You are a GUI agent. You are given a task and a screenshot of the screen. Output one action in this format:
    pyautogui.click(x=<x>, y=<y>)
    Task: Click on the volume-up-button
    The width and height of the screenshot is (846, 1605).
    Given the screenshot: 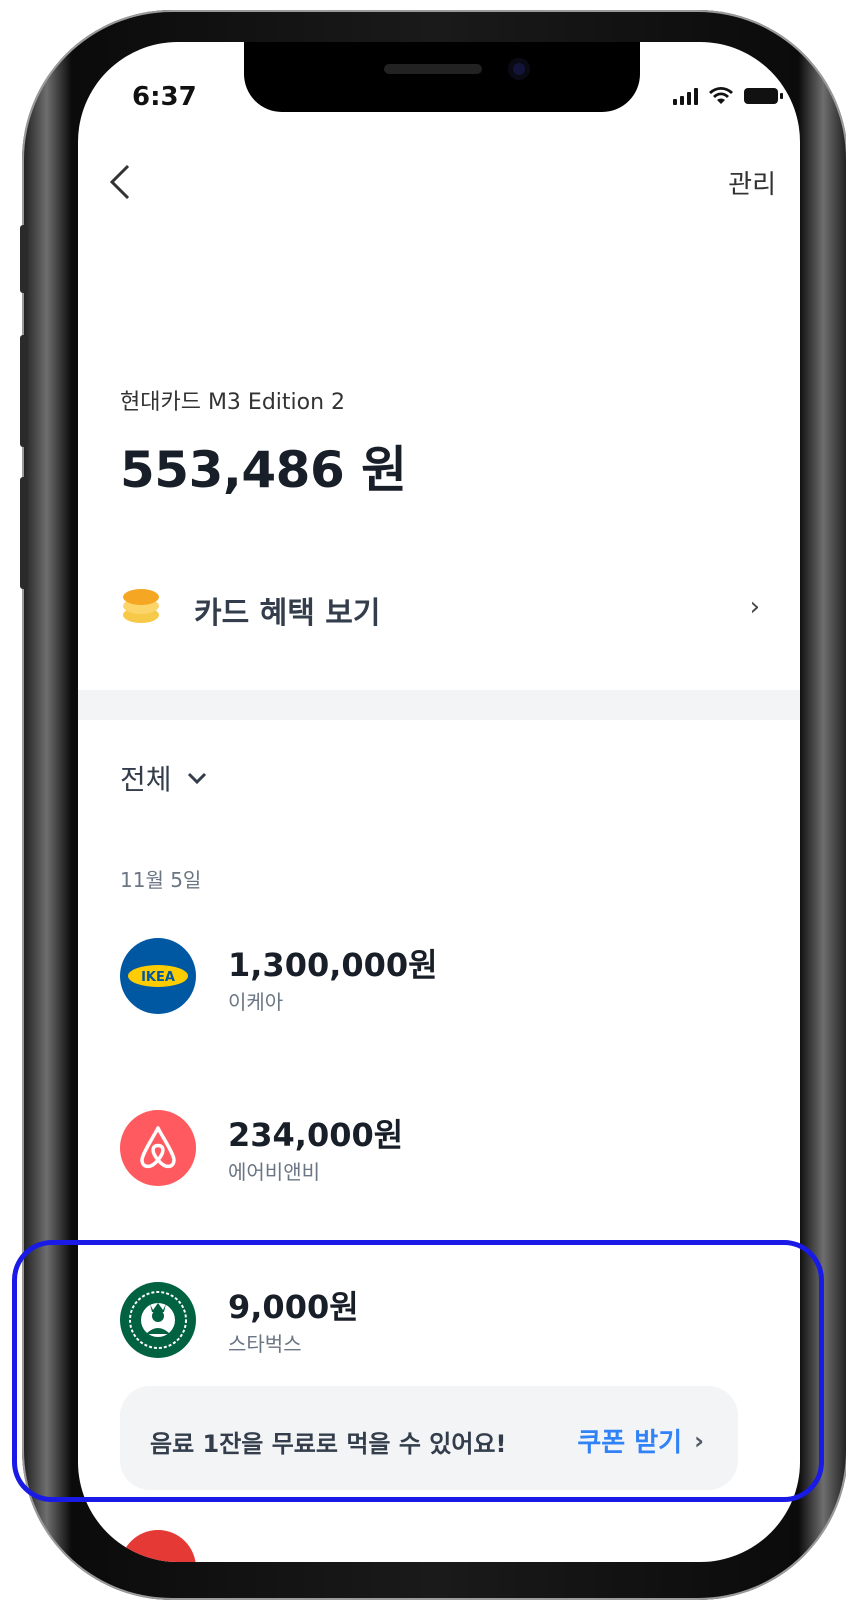 What is the action you would take?
    pyautogui.click(x=24, y=391)
    